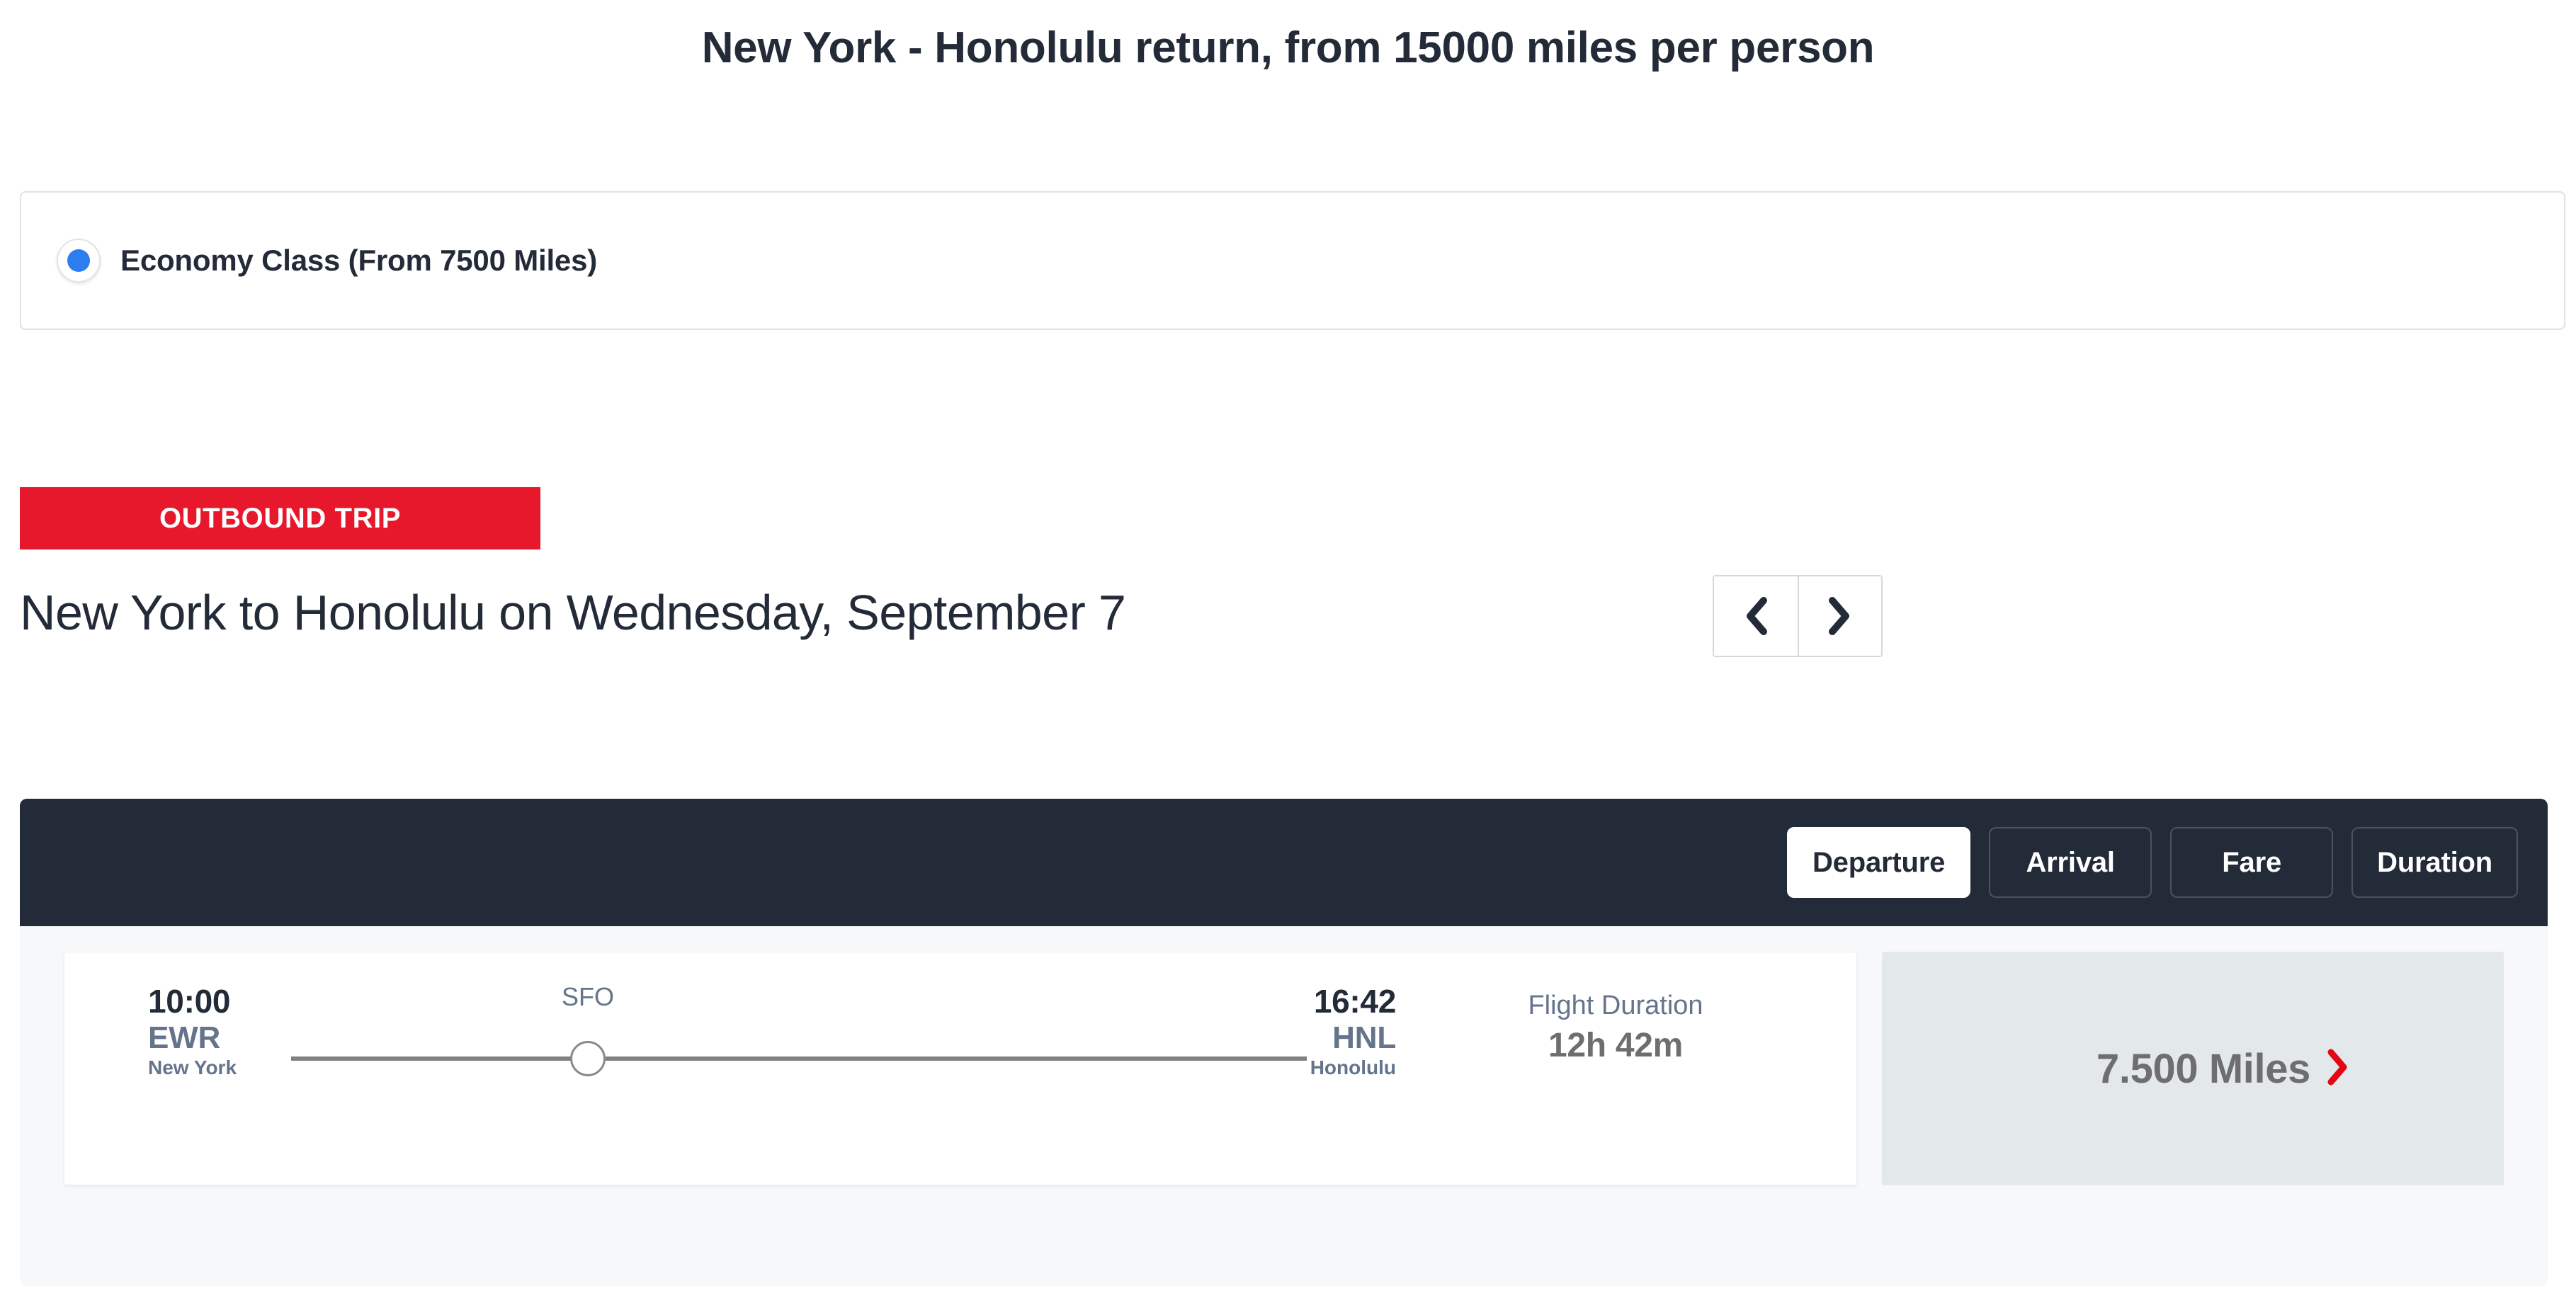 This screenshot has width=2576, height=1293. I want to click on arrival-time: 16:42, so click(1354, 1002).